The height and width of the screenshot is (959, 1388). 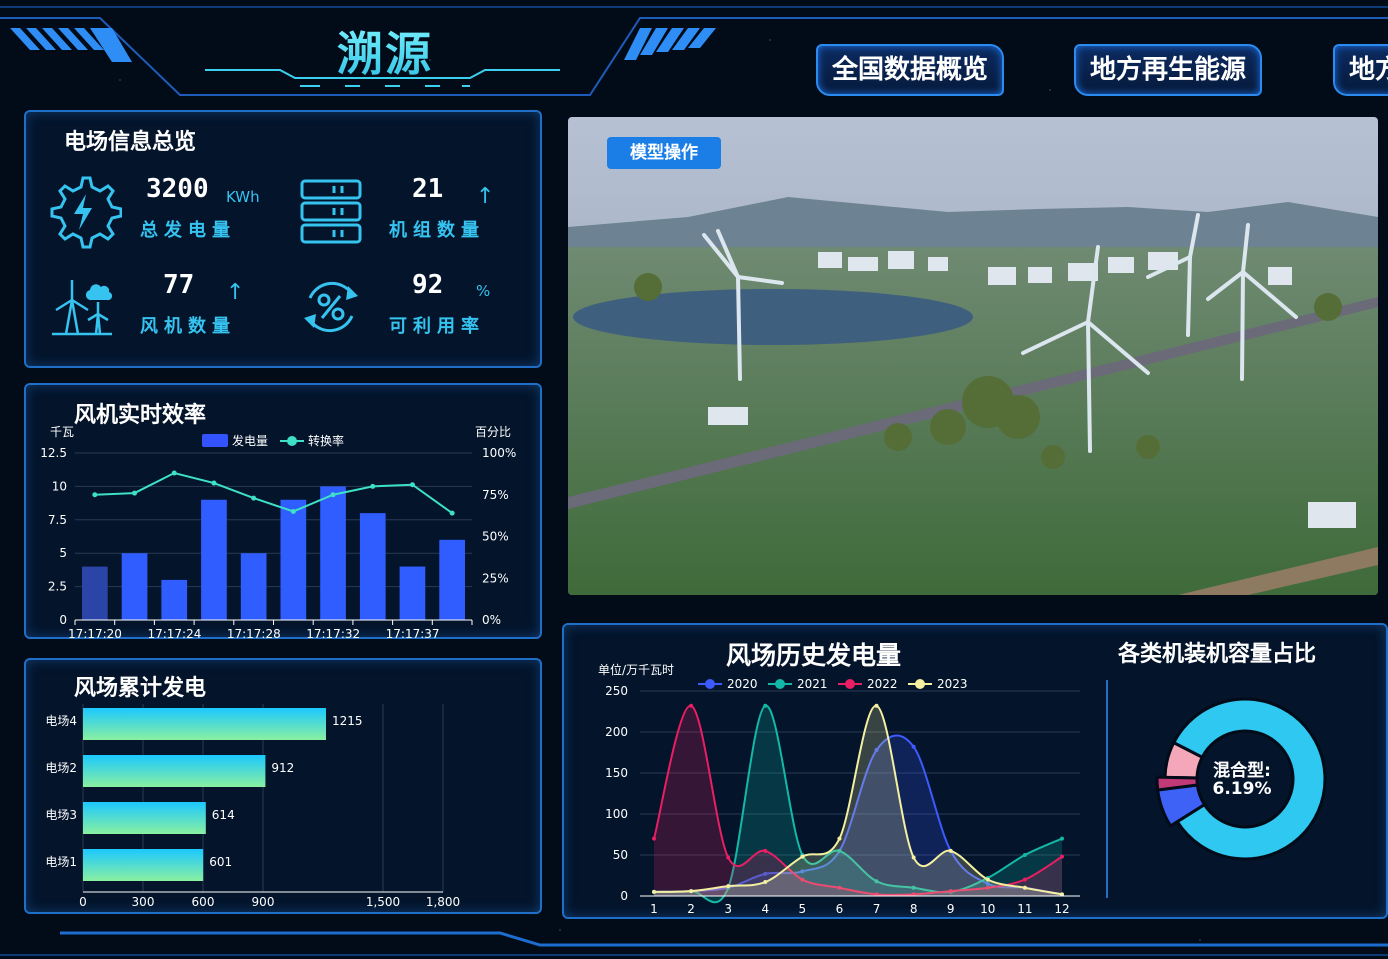 What do you see at coordinates (443, 902) in the screenshot?
I see `x-tick-label: 1,800` at bounding box center [443, 902].